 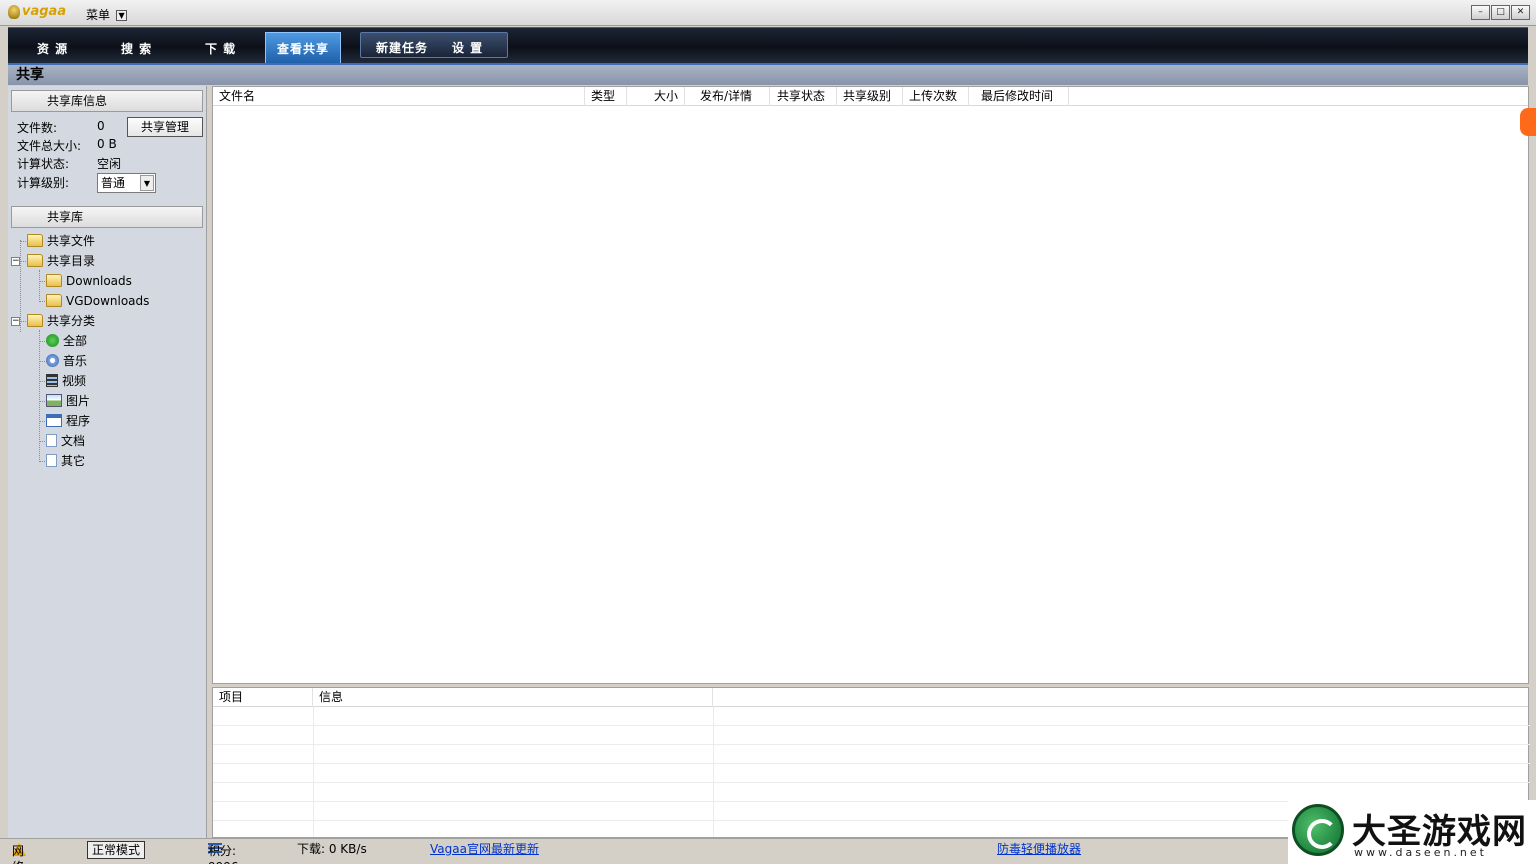 I want to click on side-float-icon, so click(x=1528, y=122).